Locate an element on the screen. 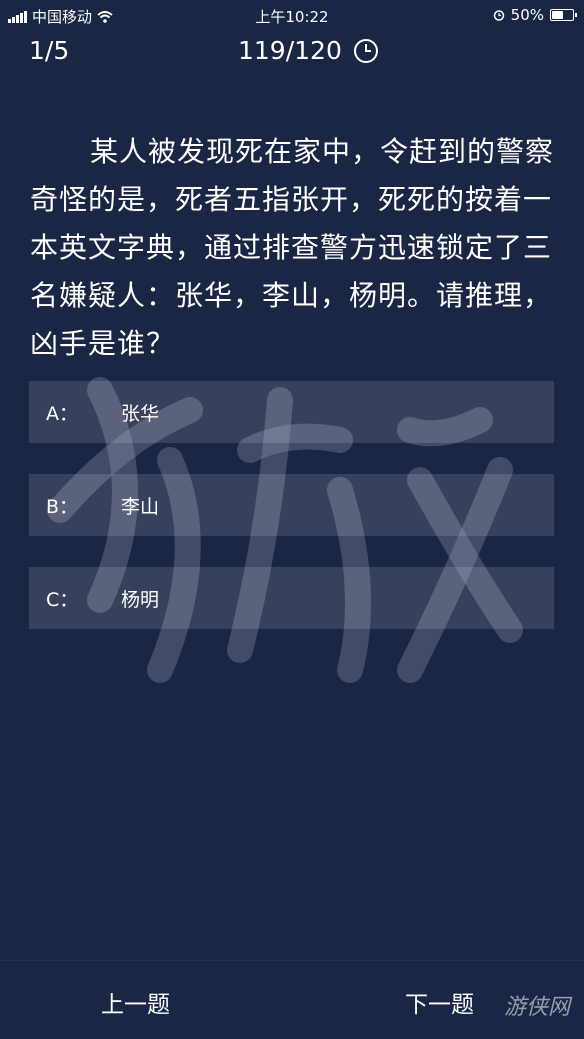 This screenshot has height=1039, width=584. option-b-text: 李山 is located at coordinates (140, 506).